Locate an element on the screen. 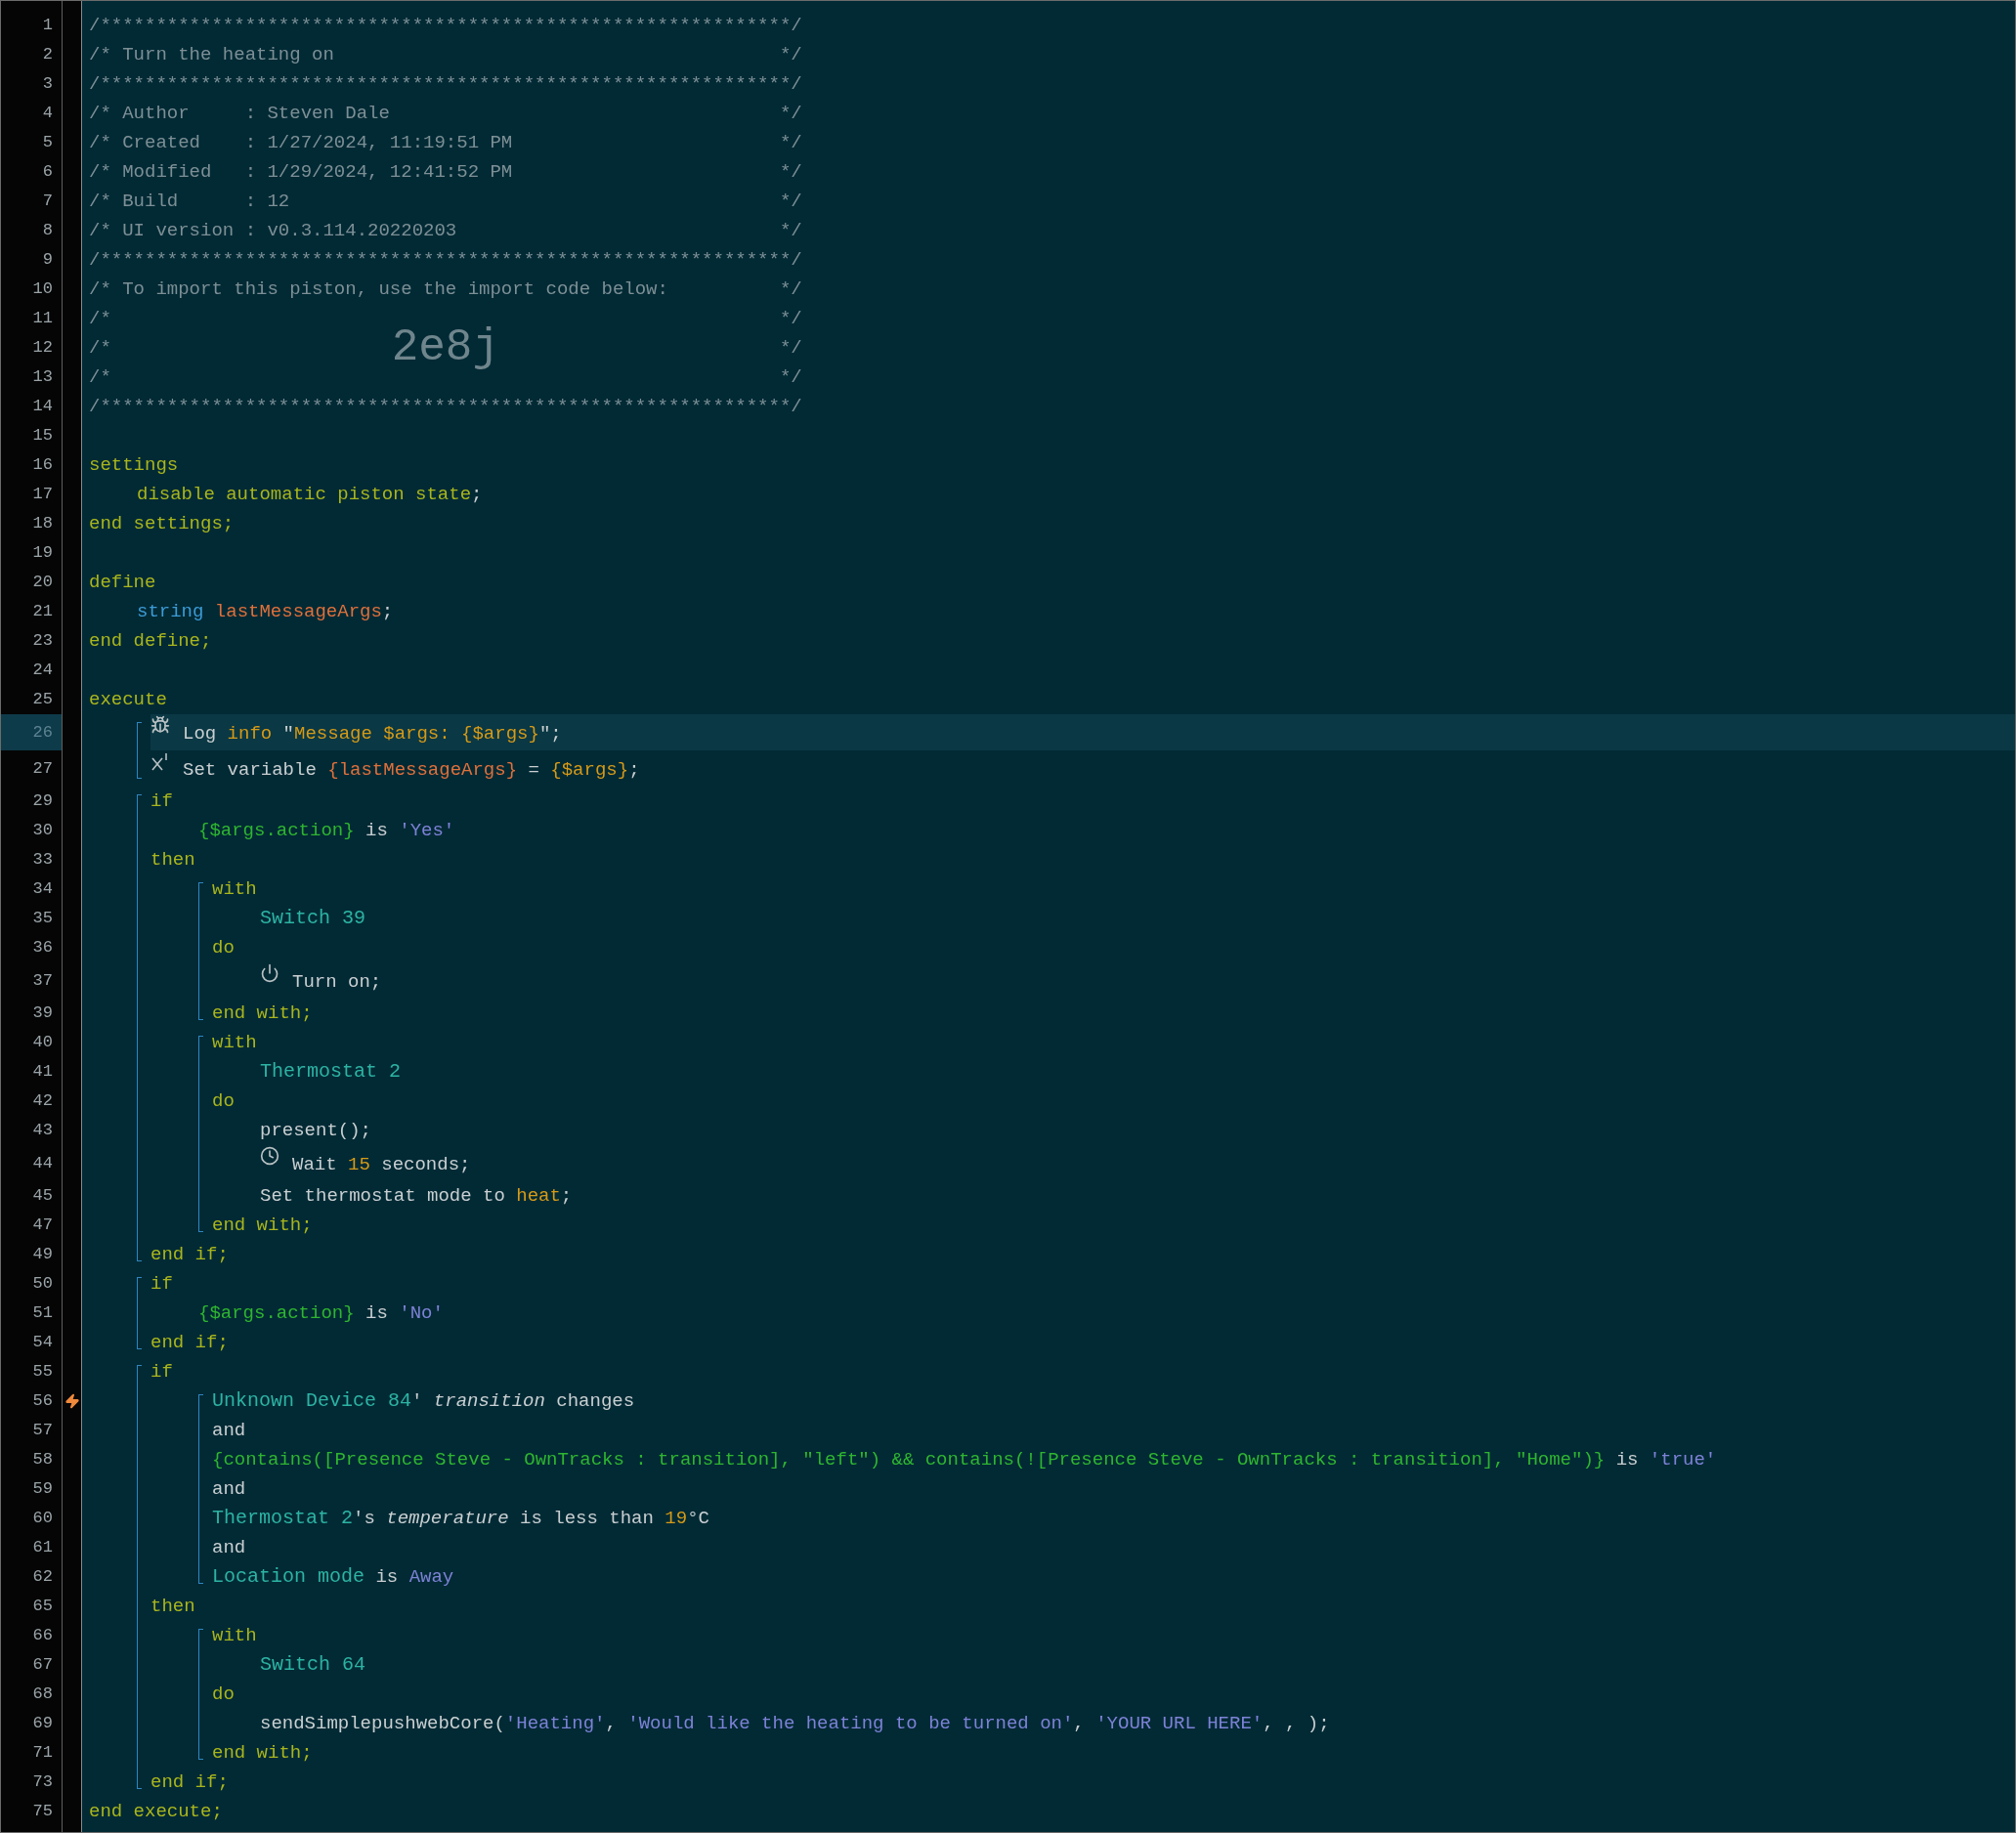 The height and width of the screenshot is (1833, 2016). code-line: sendSimplepushwebCore('Heating', 'Would like the heating to be turned on', 'YOUR URL HERE', , ); is located at coordinates (795, 1724).